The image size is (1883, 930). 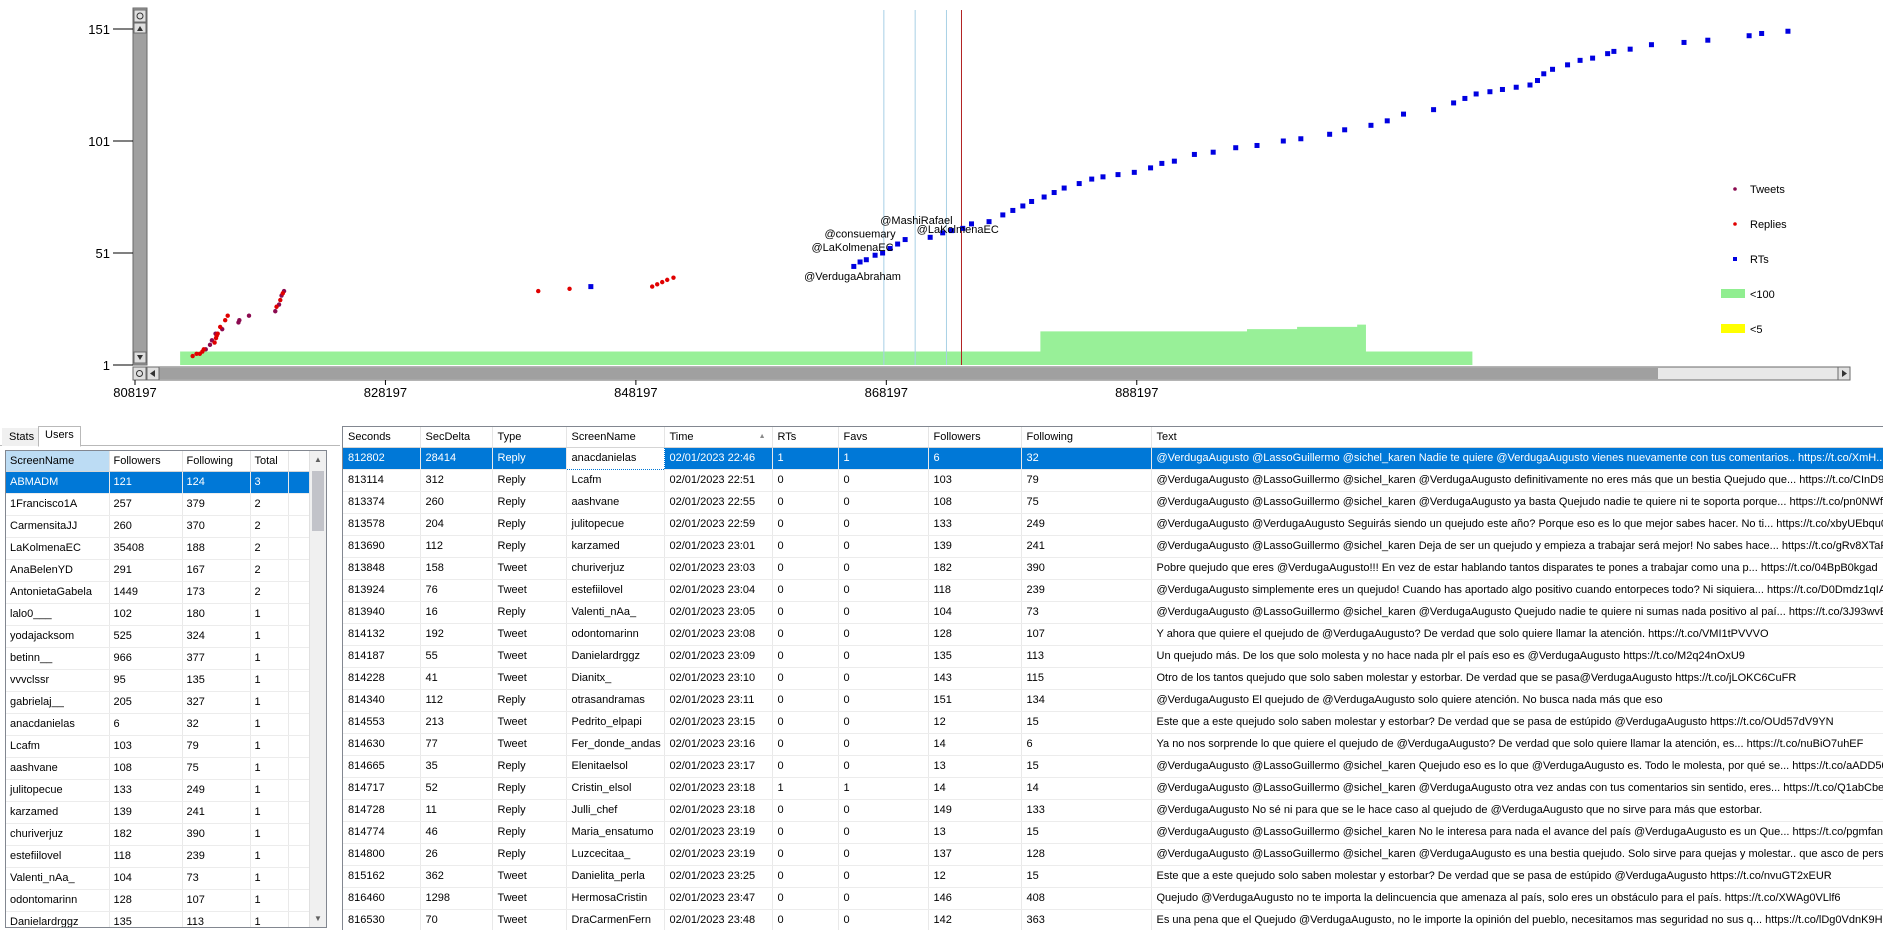 I want to click on user-row: AntonietaGabela 1449 173 2, so click(x=159, y=592).